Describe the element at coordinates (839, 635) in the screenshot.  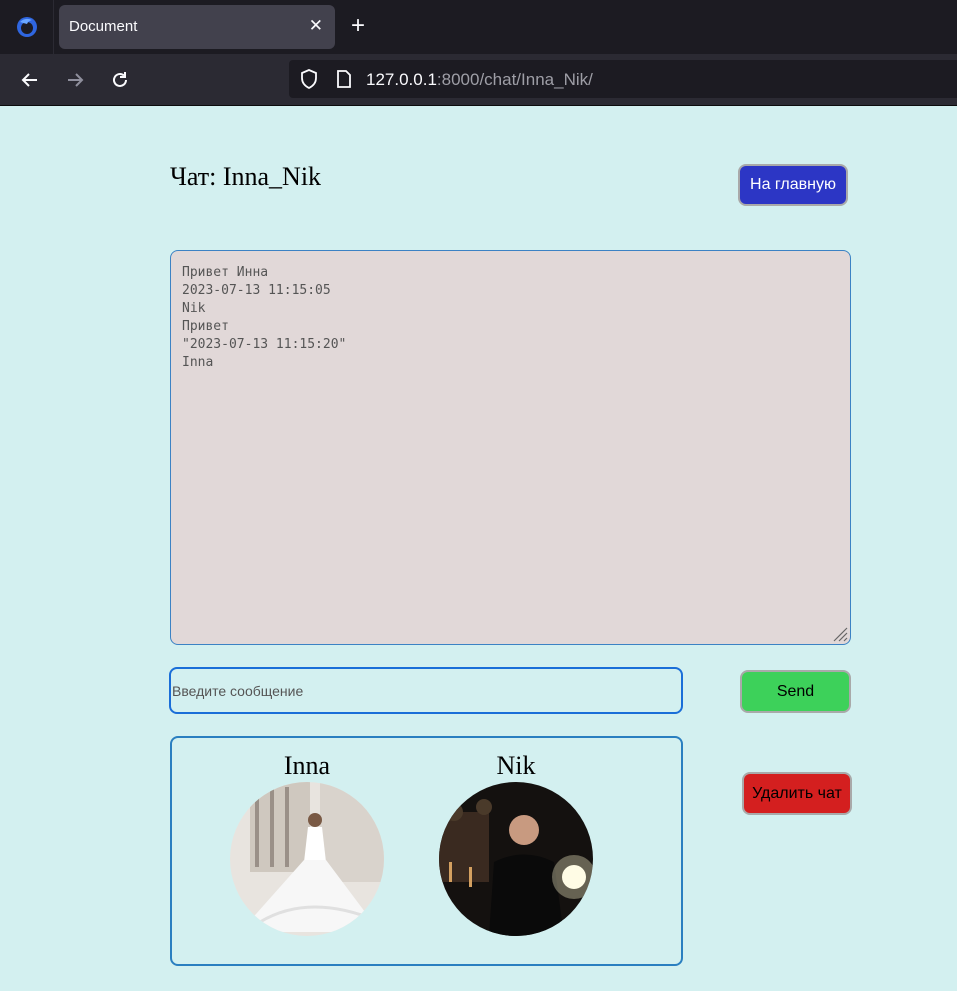
I see `resize-grip-icon` at that location.